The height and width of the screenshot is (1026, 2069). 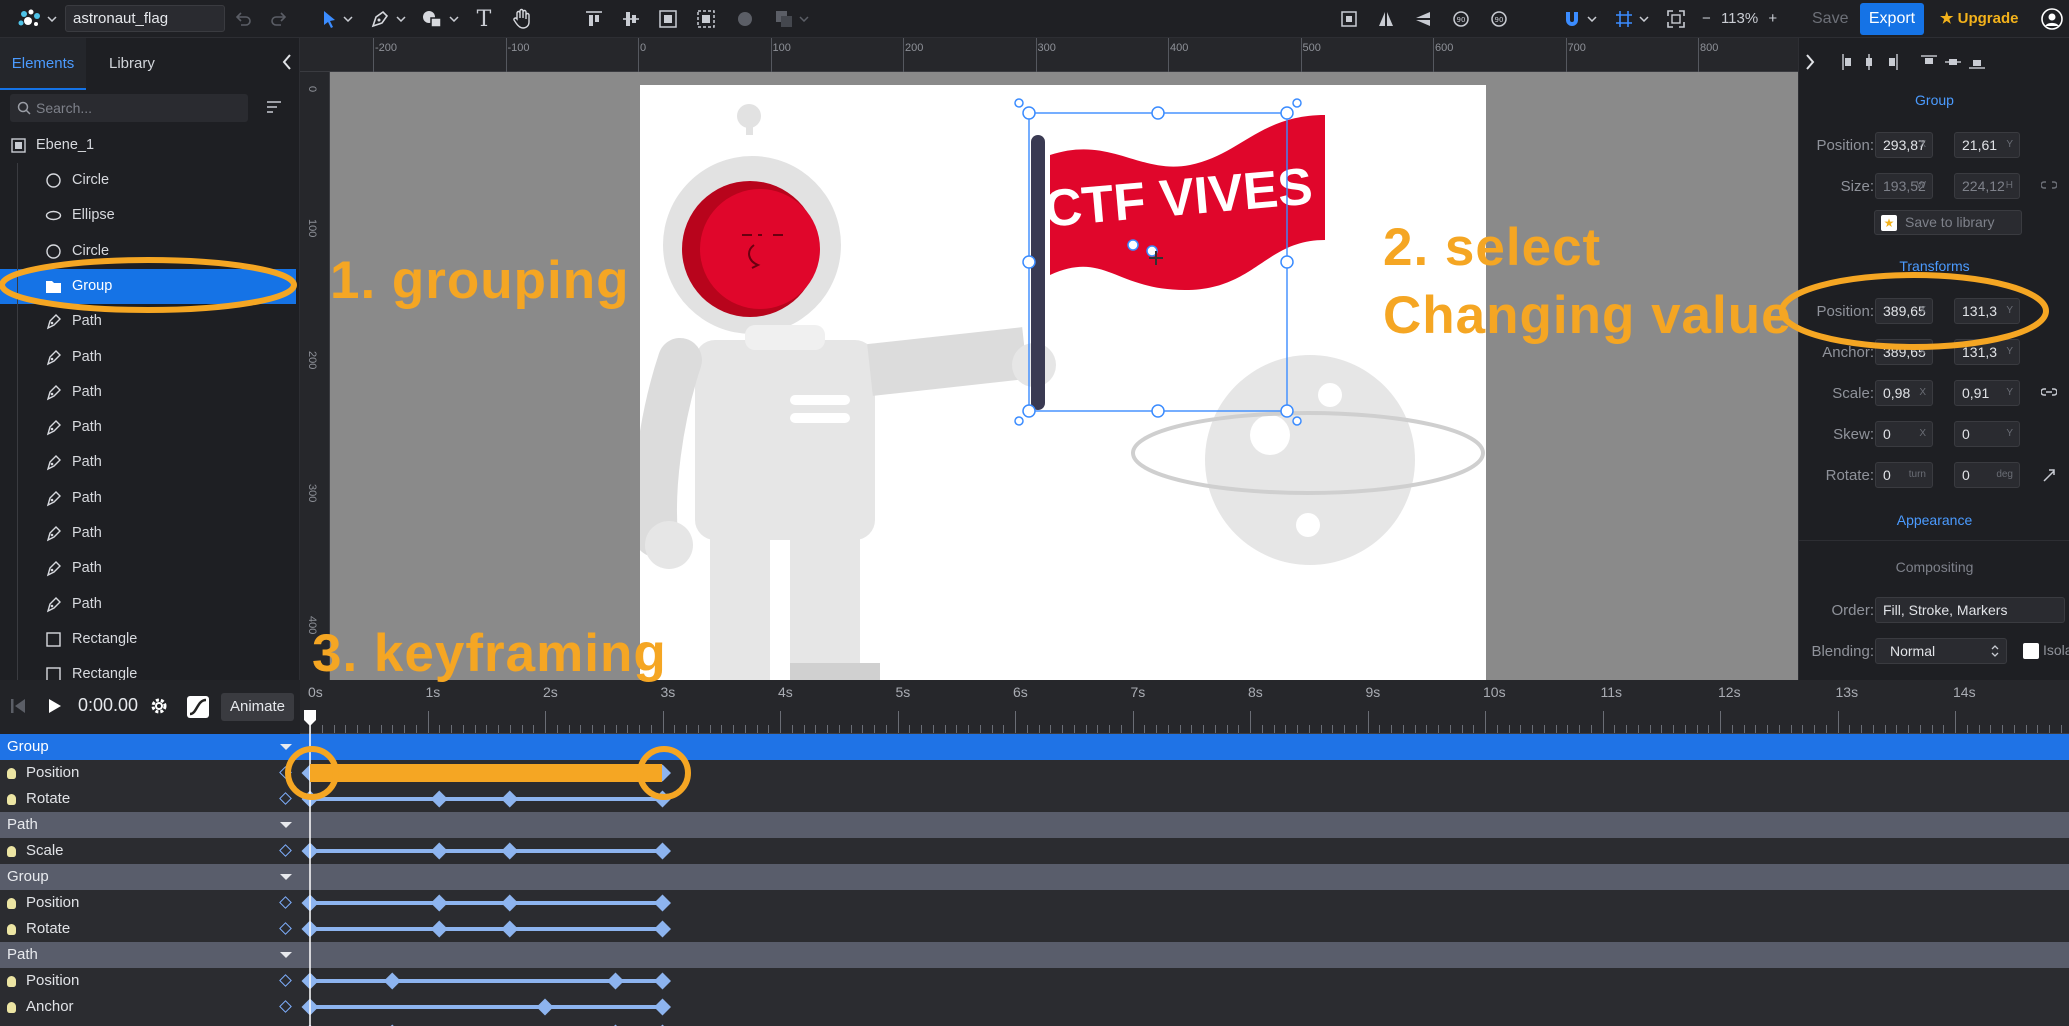 What do you see at coordinates (1587, 315) in the screenshot?
I see `annotation-step2-line2: Changing value` at bounding box center [1587, 315].